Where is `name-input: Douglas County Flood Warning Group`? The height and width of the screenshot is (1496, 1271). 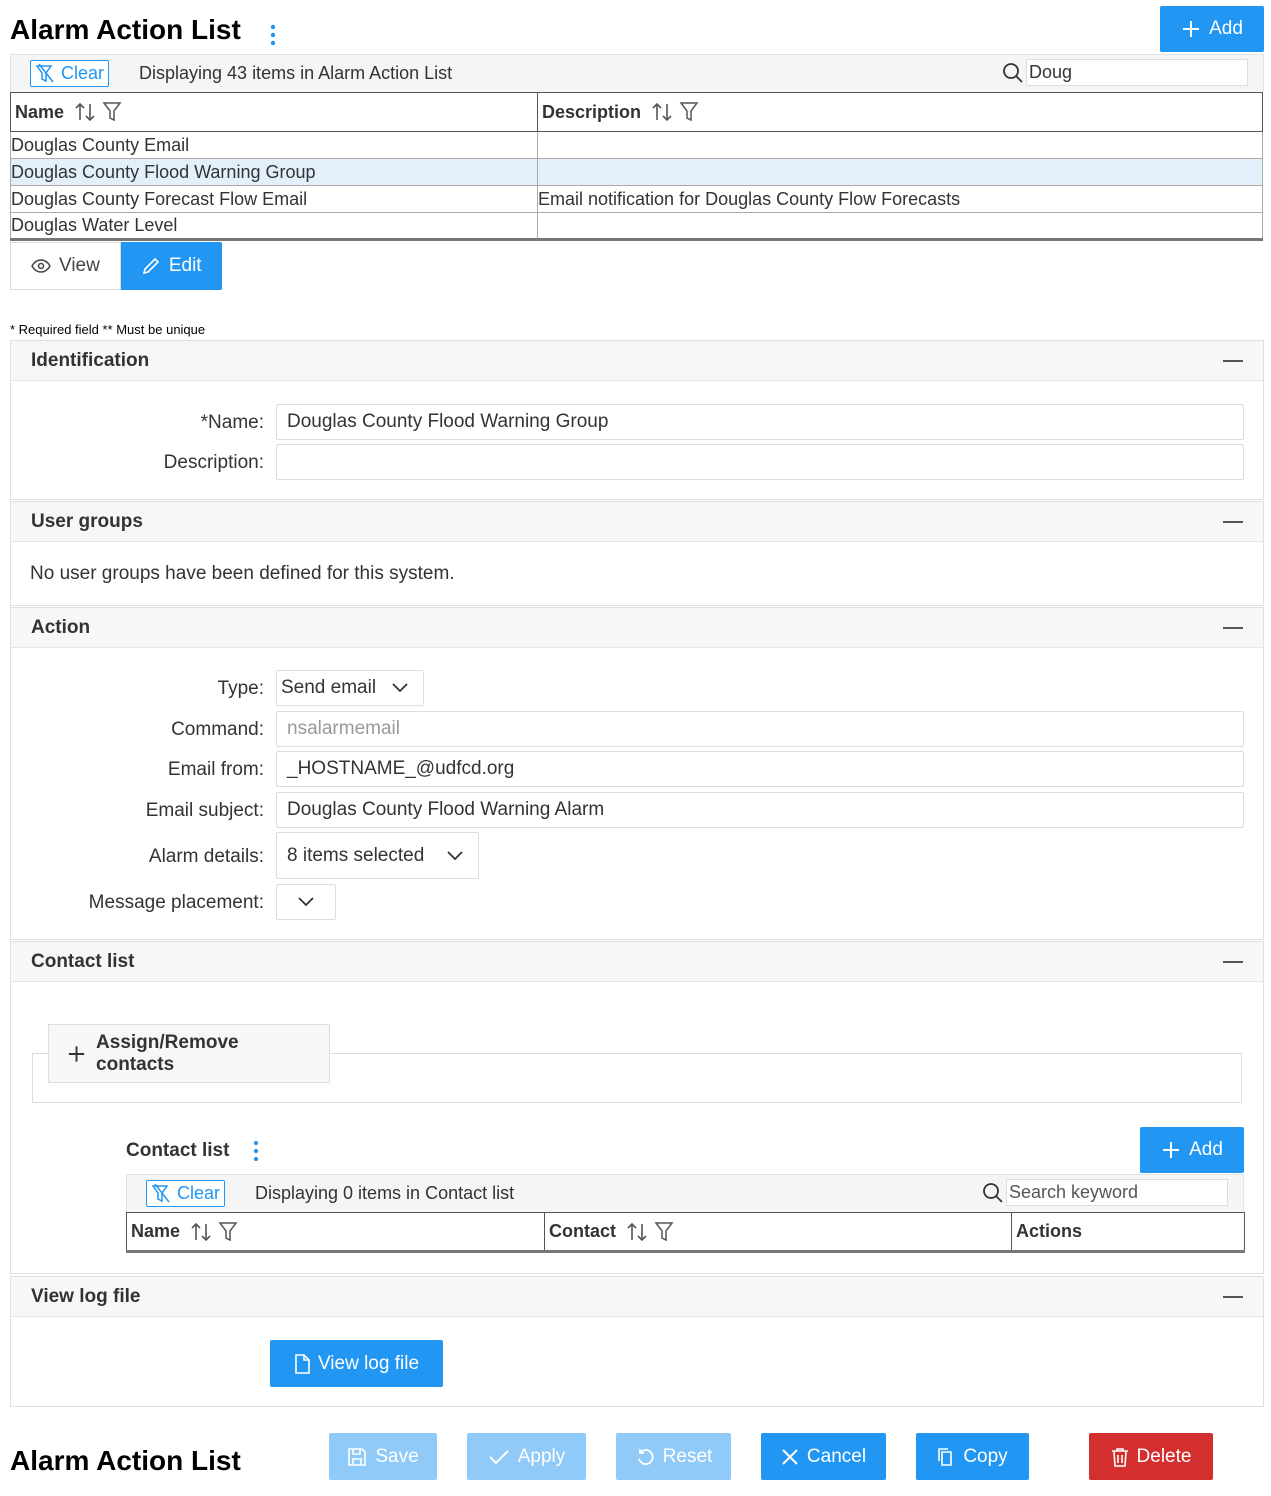 name-input: Douglas County Flood Warning Group is located at coordinates (760, 422).